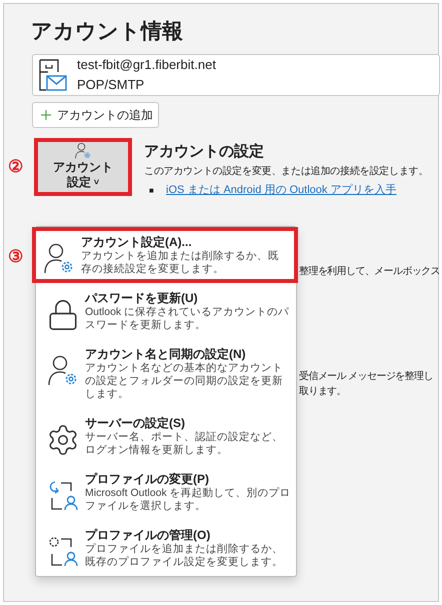  I want to click on background-text: 整理を利用して、メールボックス, so click(369, 271).